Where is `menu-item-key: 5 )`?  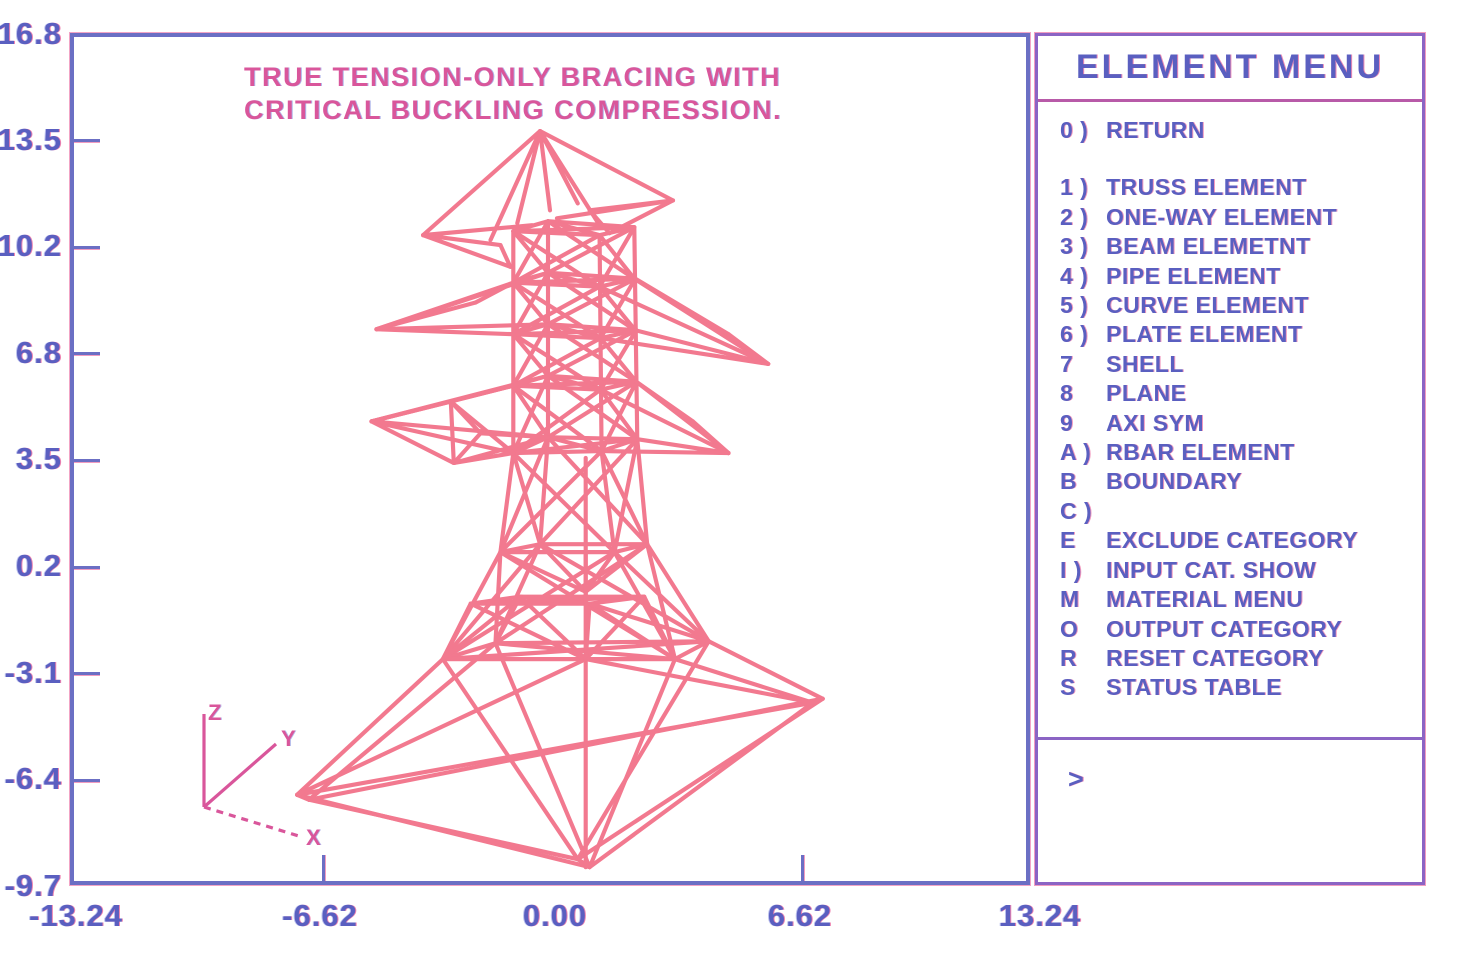
menu-item-key: 5 ) is located at coordinates (1074, 305).